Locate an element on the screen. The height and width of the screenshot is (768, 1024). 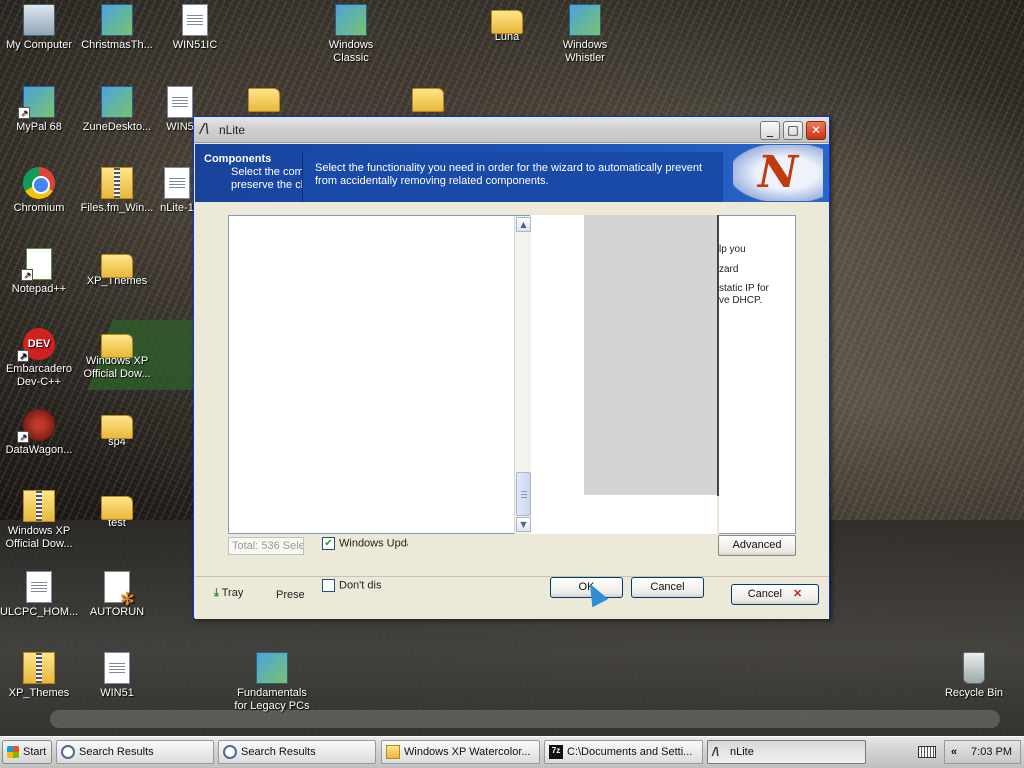
description-line: zard is located at coordinates (729, 269).